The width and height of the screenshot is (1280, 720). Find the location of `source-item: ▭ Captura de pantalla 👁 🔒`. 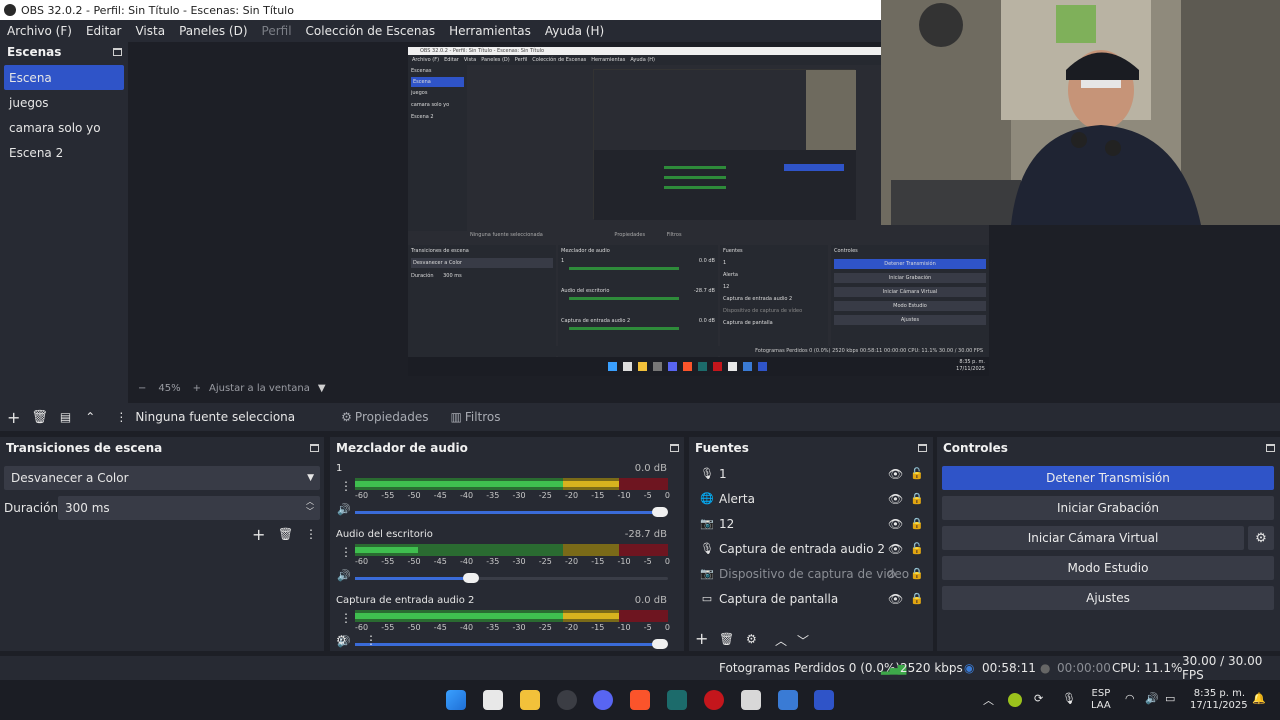

source-item: ▭ Captura de pantalla 👁 🔒 is located at coordinates (811, 598).